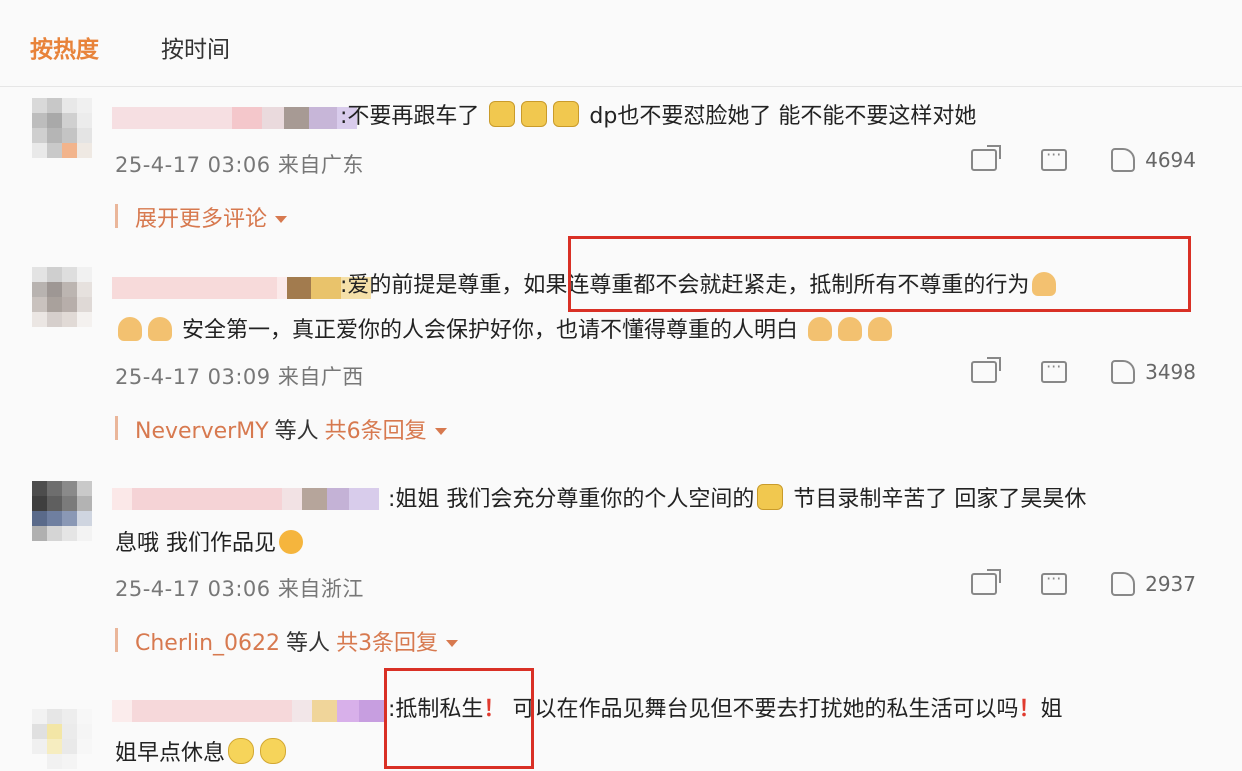 This screenshot has width=1242, height=771. I want to click on comment-actions: 3498, so click(1083, 370).